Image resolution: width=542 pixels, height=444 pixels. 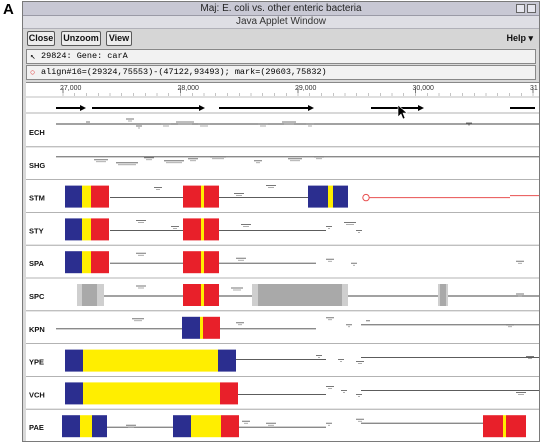 I want to click on mark-circle, so click(x=366, y=197).